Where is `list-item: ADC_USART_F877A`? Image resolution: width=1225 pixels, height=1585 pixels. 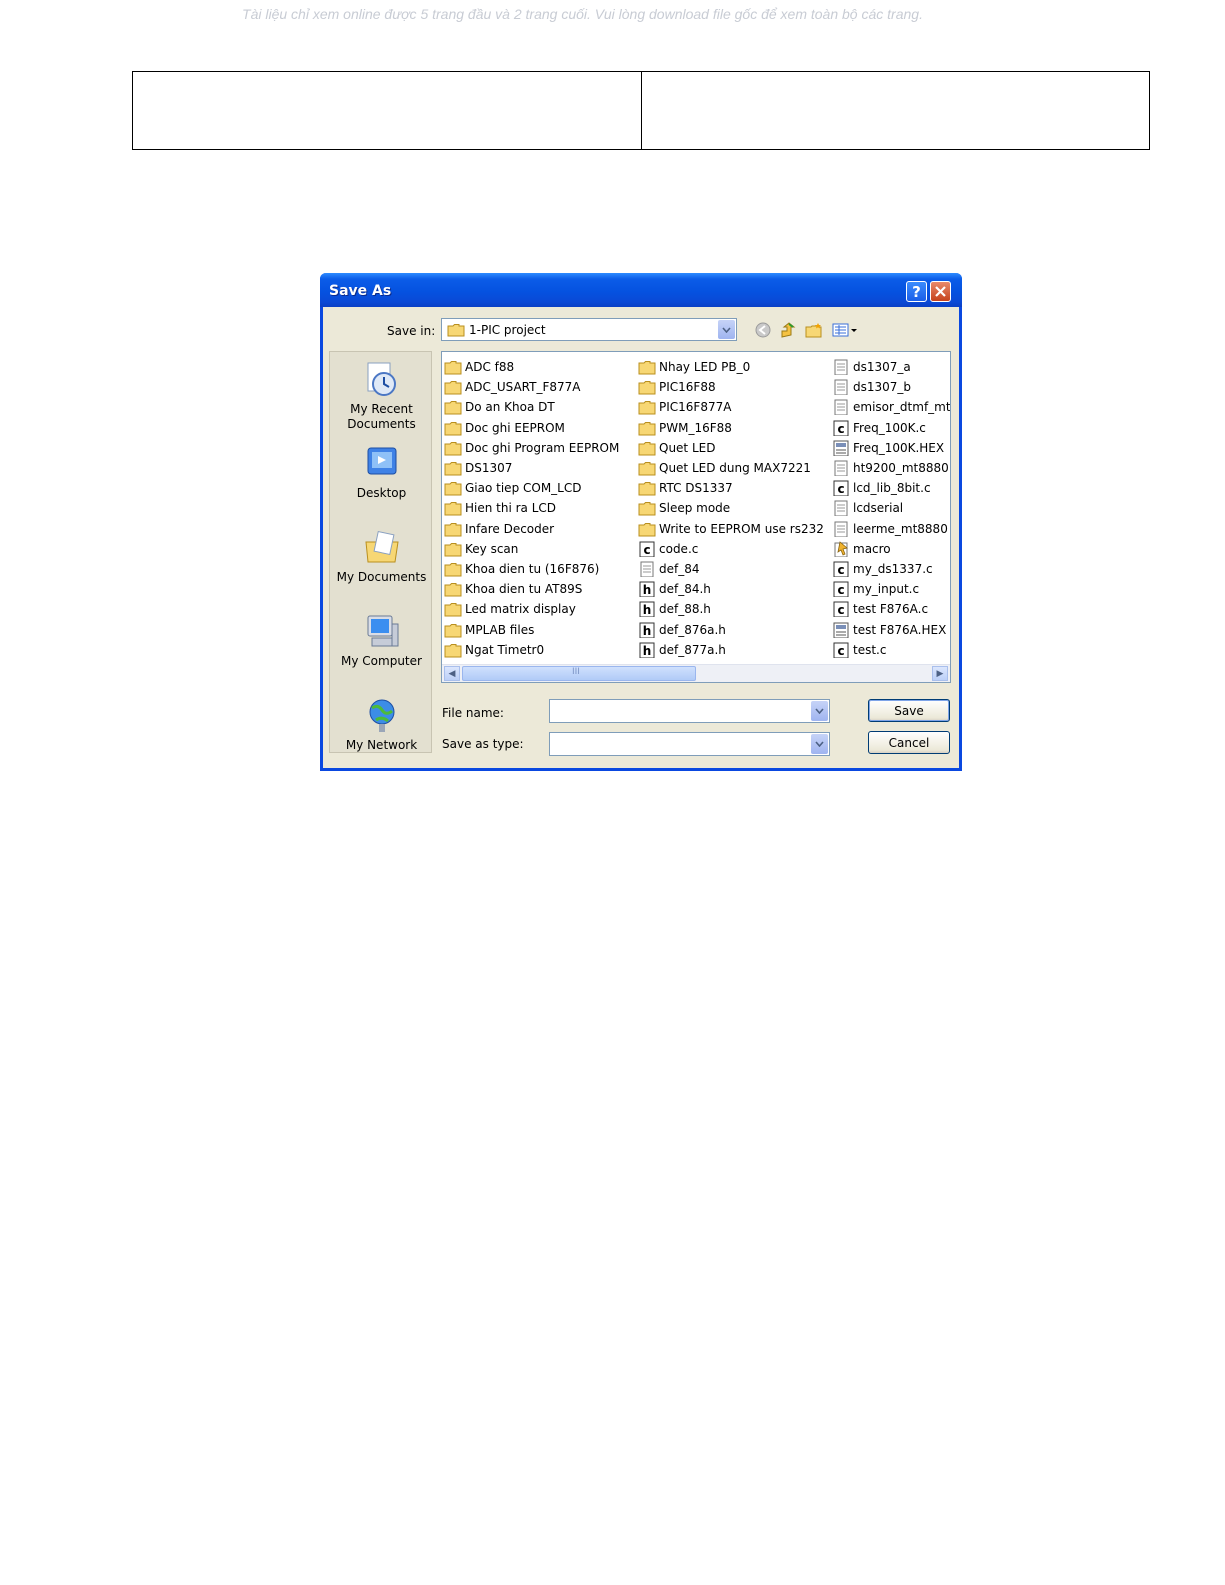 list-item: ADC_USART_F877A is located at coordinates (531, 387).